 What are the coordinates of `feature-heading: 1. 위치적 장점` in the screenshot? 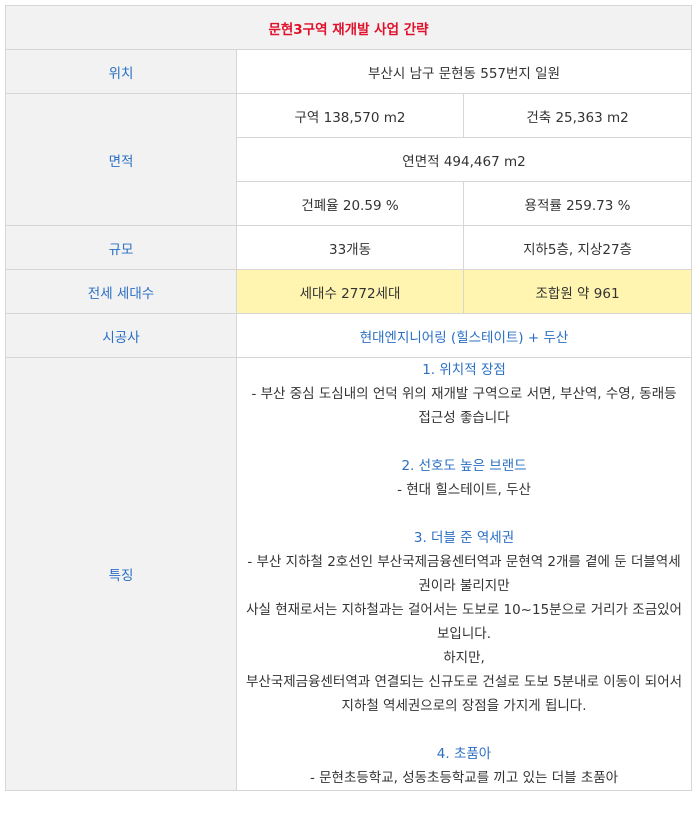 It's located at (464, 370).